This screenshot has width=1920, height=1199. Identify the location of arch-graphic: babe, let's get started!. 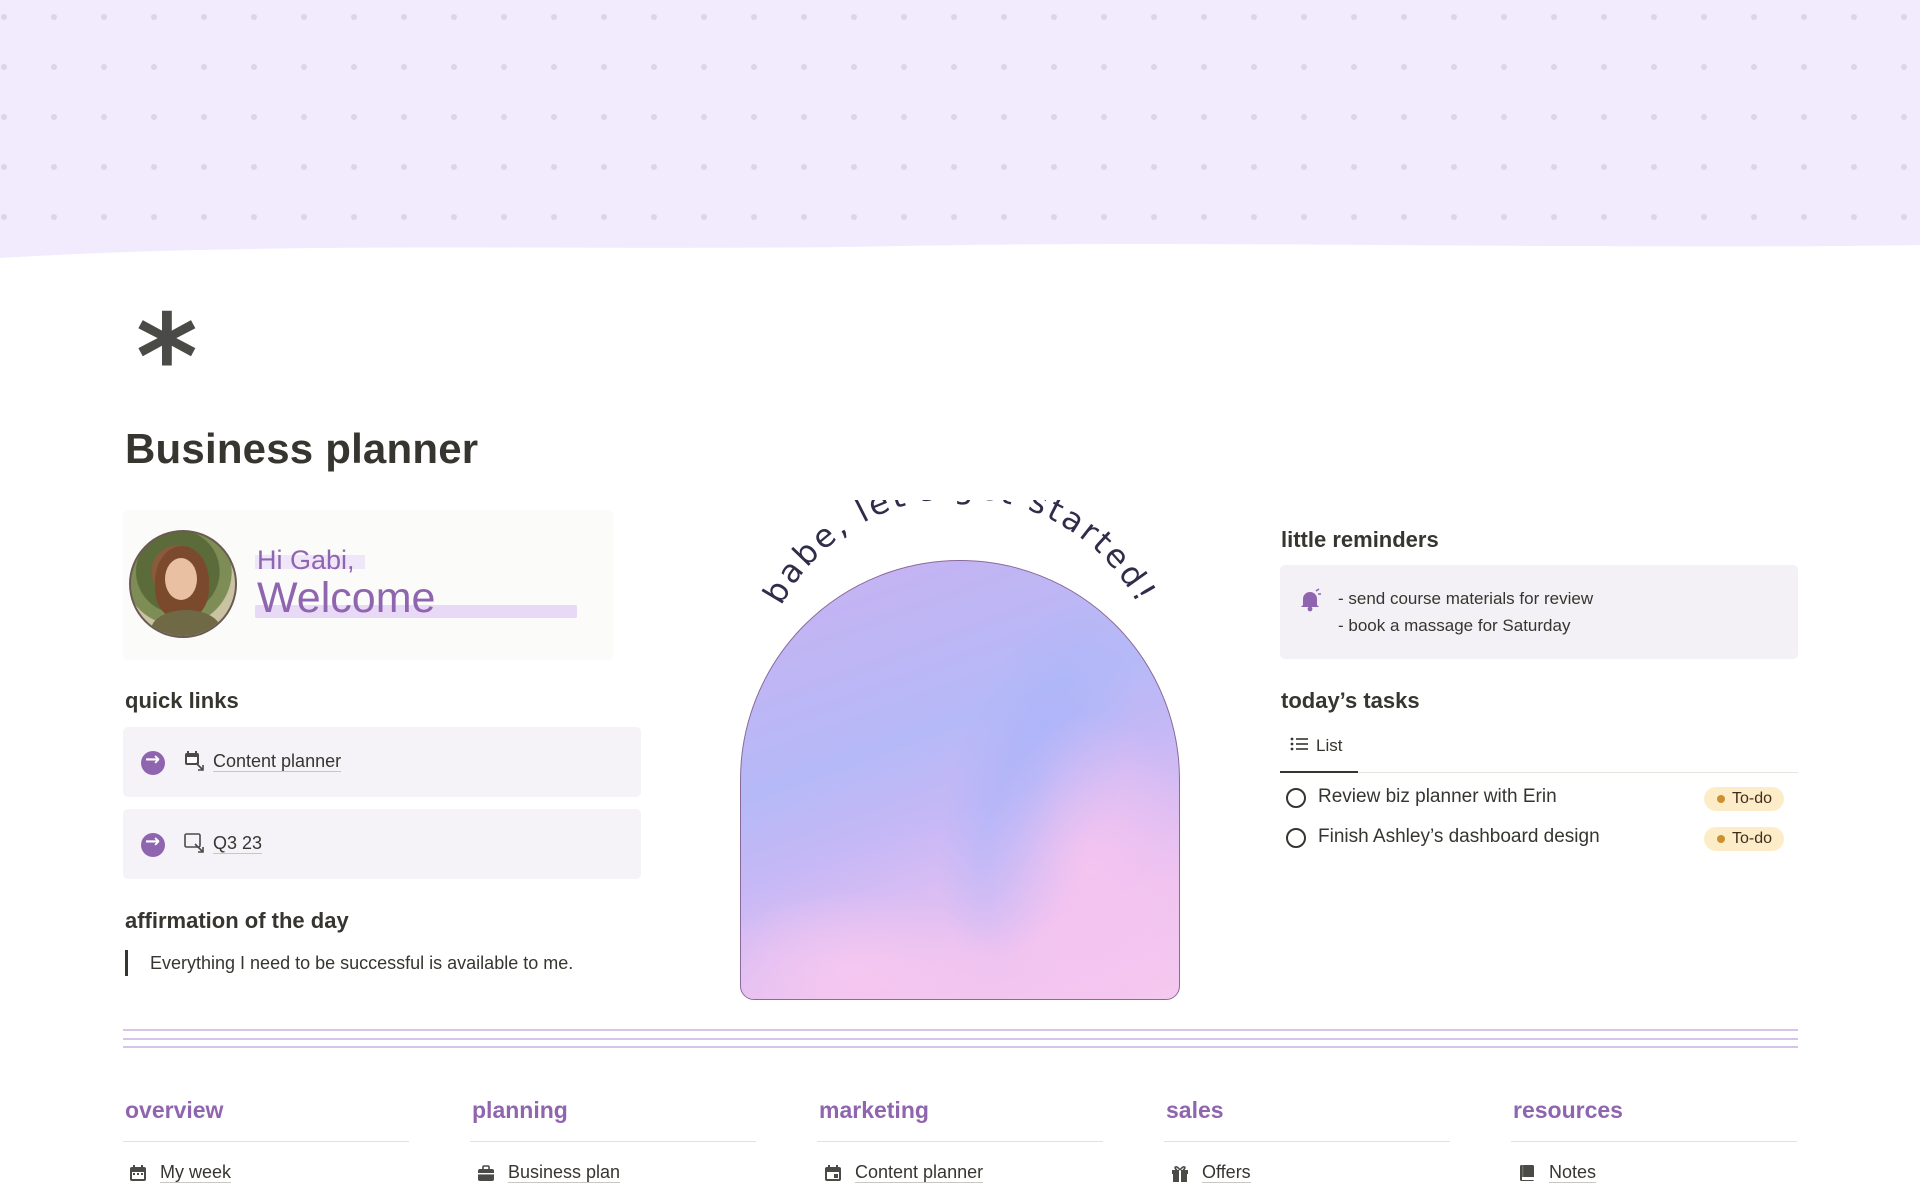
(960, 750).